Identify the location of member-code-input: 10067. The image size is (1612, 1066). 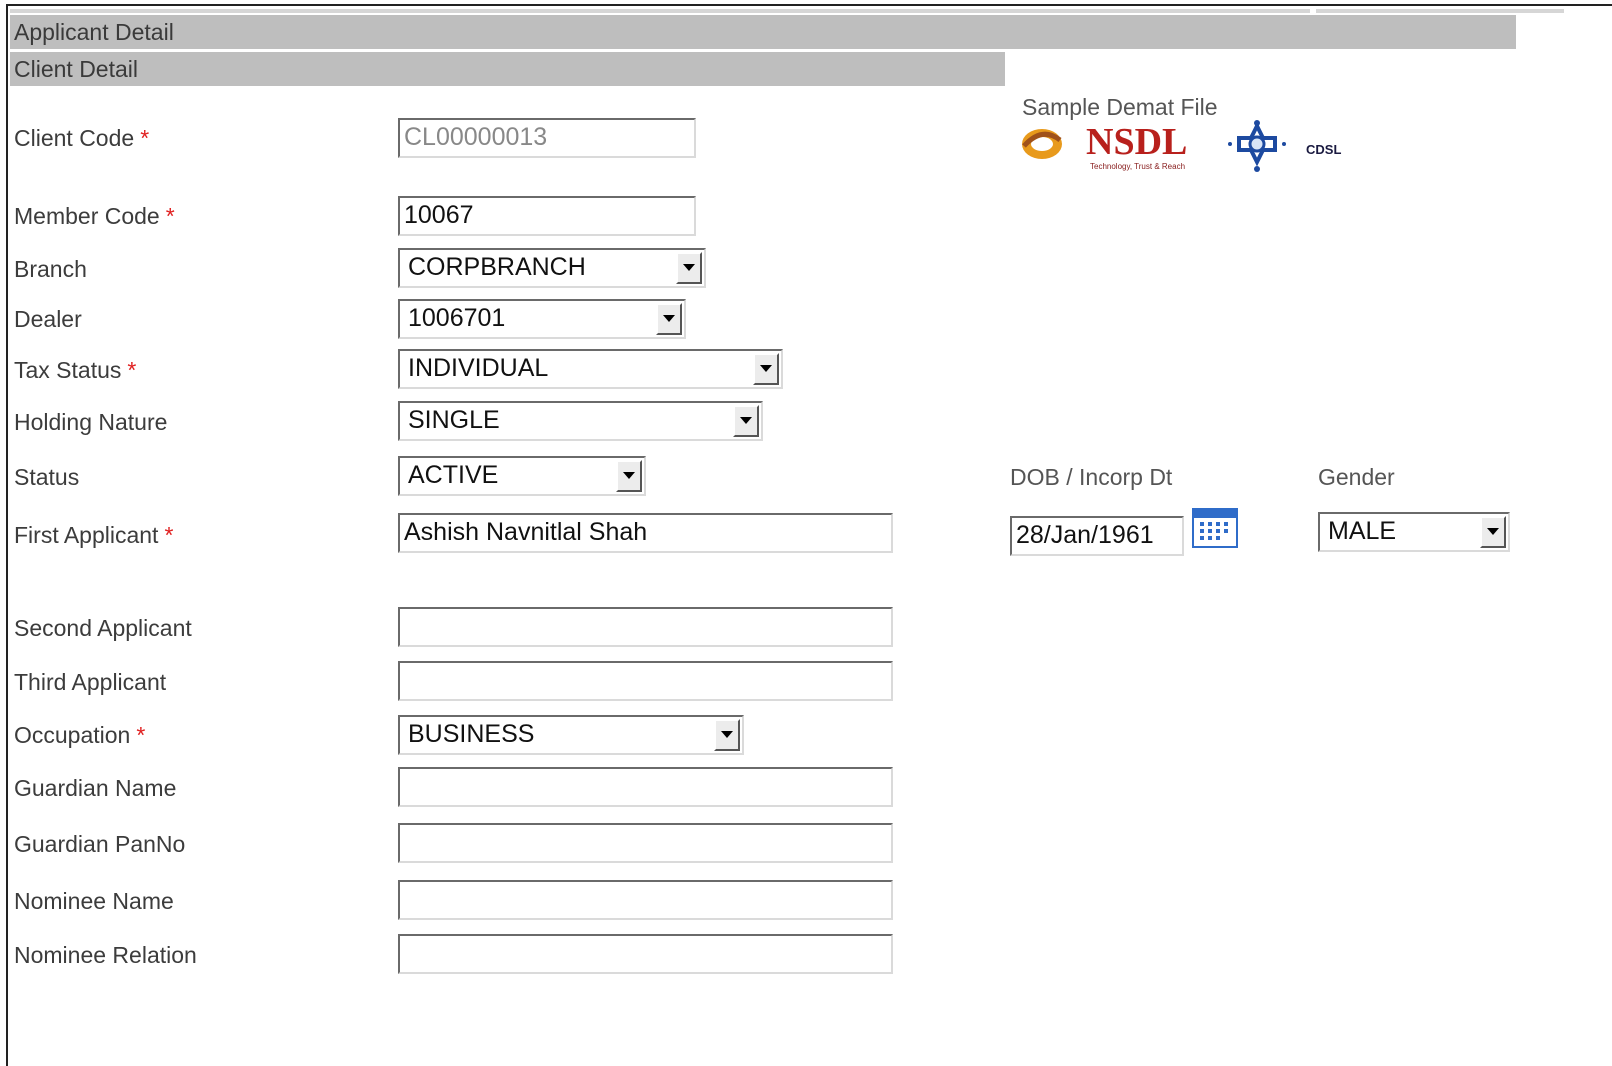
(547, 216).